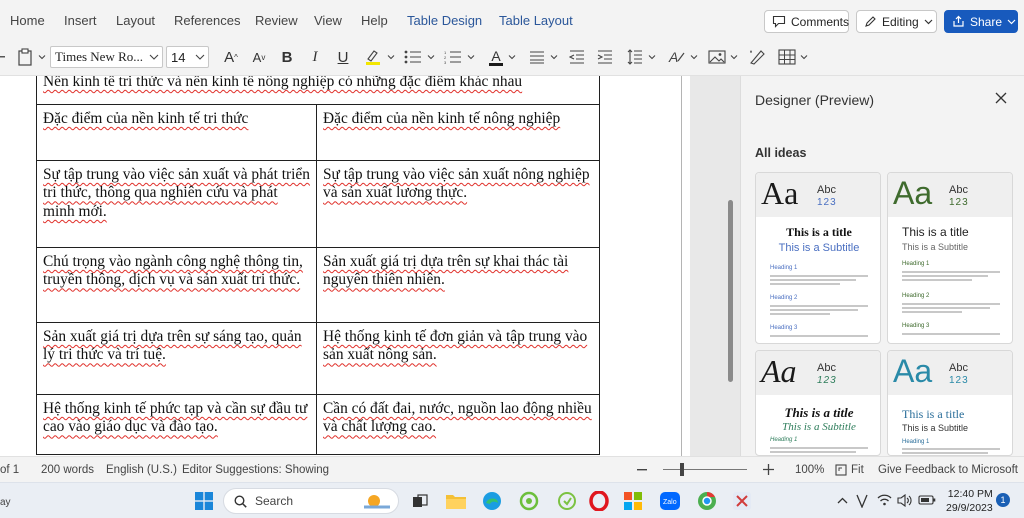 The height and width of the screenshot is (518, 1024). I want to click on zoom-out-icon, so click(642, 470).